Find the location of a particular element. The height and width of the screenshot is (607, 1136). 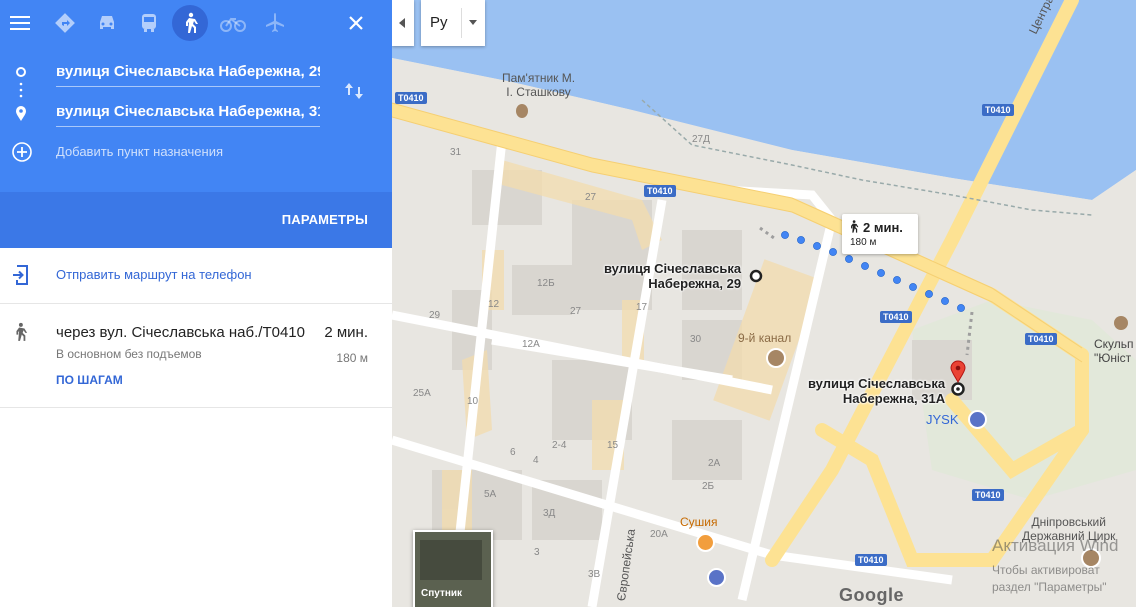

menu-icon is located at coordinates (20, 23).